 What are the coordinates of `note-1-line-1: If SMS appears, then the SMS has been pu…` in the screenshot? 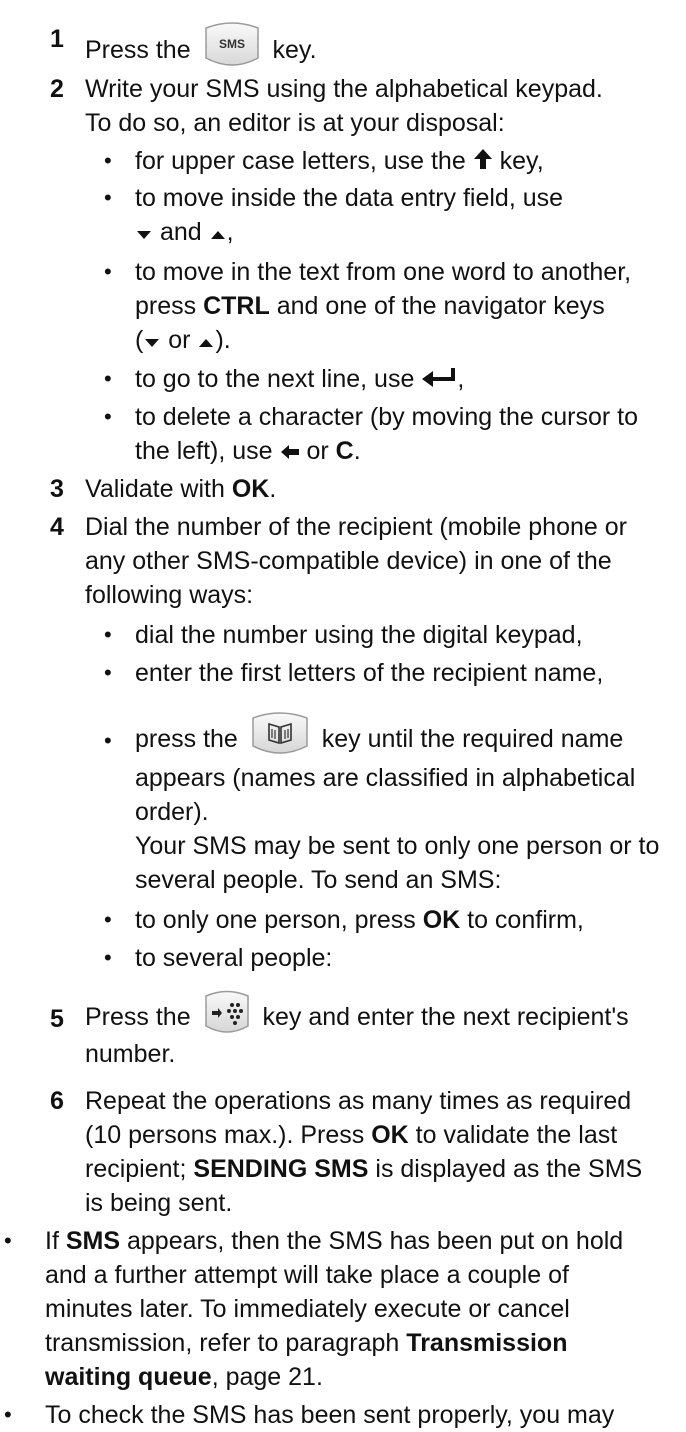 It's located at (334, 1241).